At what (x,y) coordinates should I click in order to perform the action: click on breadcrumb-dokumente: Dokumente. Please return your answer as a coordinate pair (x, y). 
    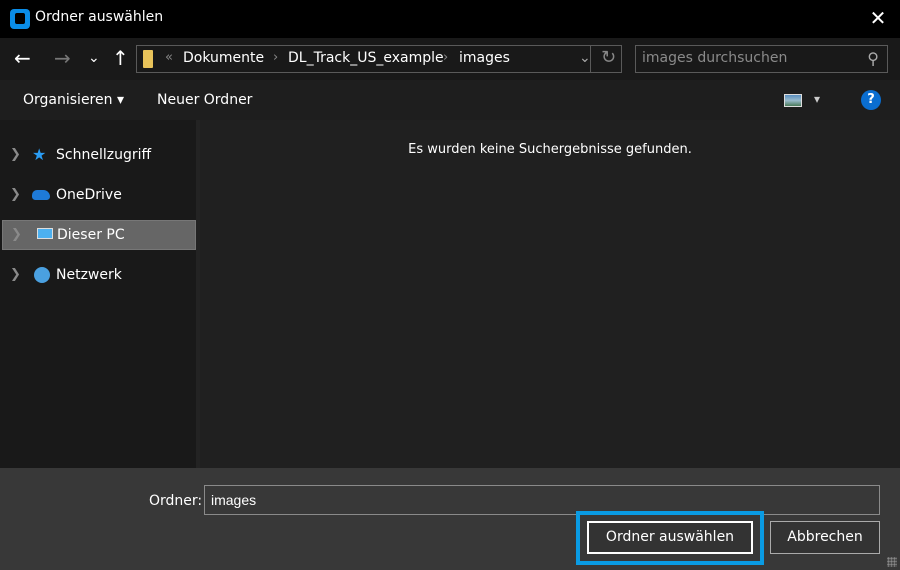
    Looking at the image, I should click on (223, 58).